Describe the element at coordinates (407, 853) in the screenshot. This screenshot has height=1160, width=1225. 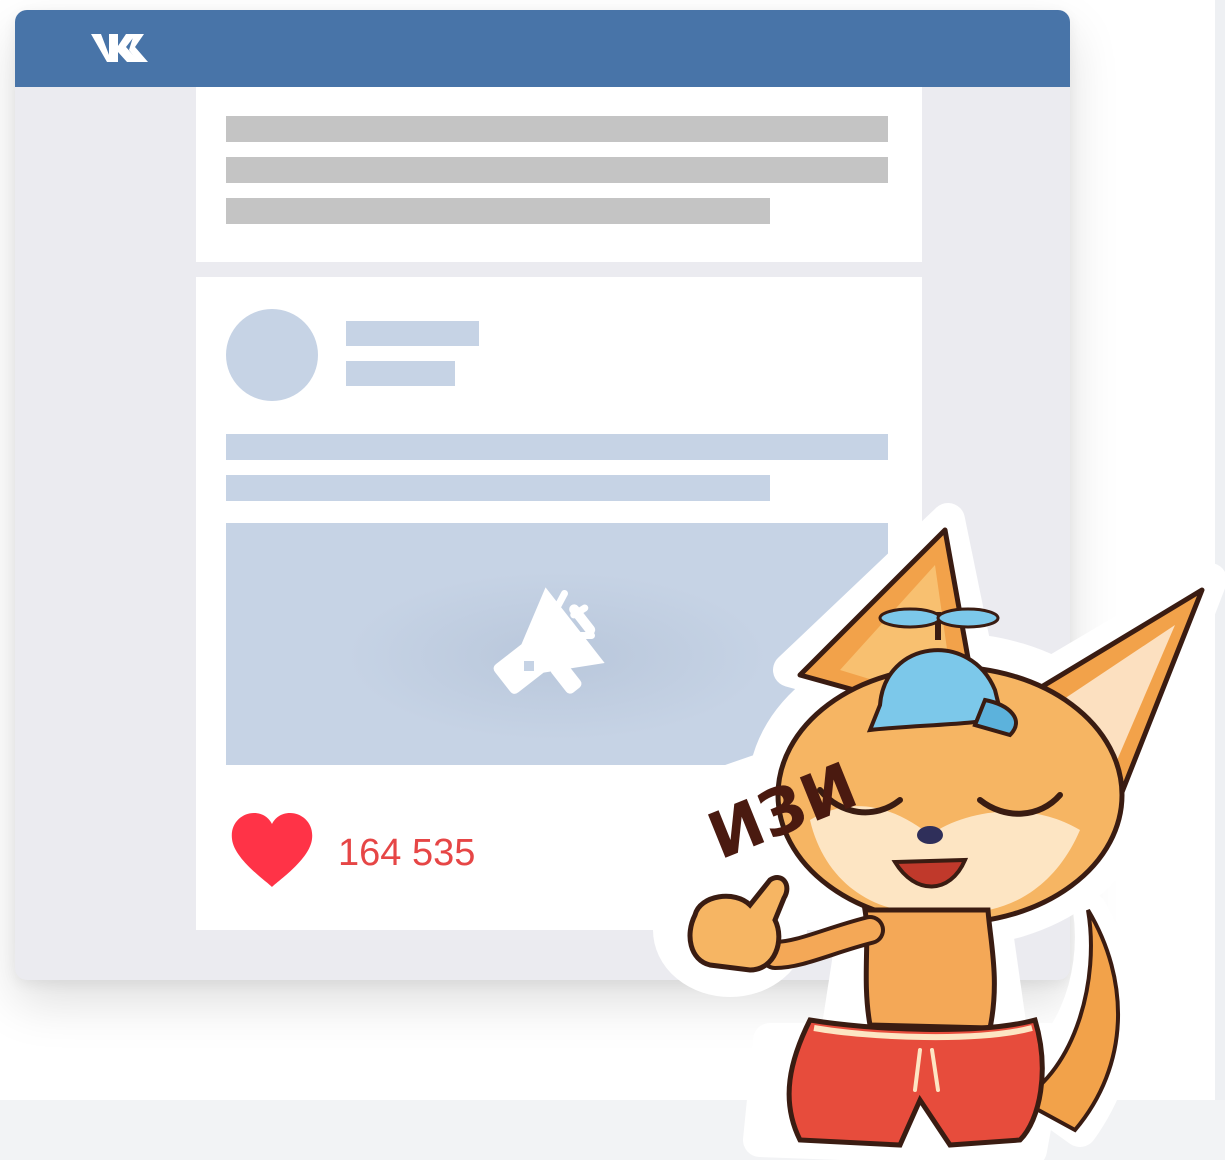
I see `likes-count: 164 535` at that location.